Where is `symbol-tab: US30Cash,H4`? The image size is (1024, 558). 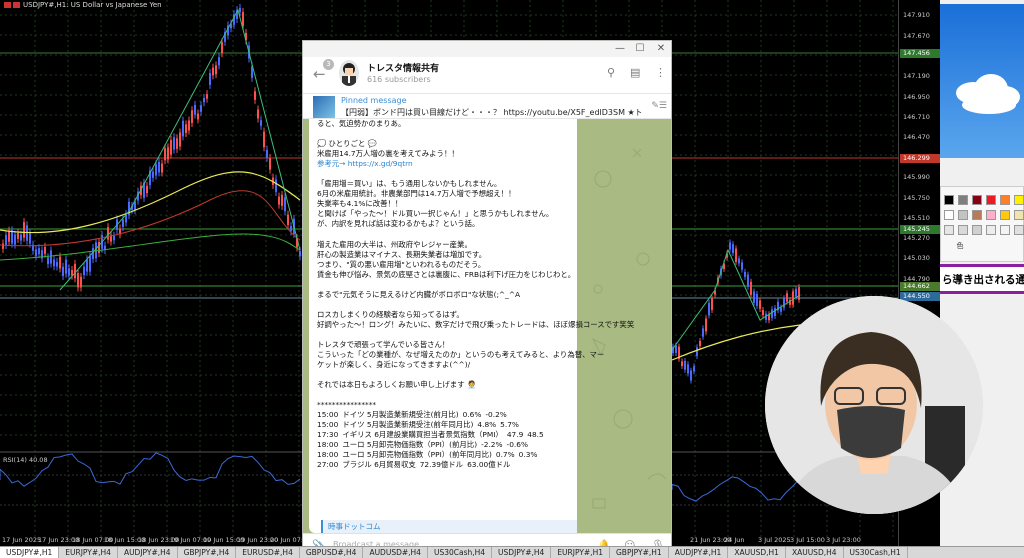
symbol-tab: US30Cash,H4 is located at coordinates (460, 552).